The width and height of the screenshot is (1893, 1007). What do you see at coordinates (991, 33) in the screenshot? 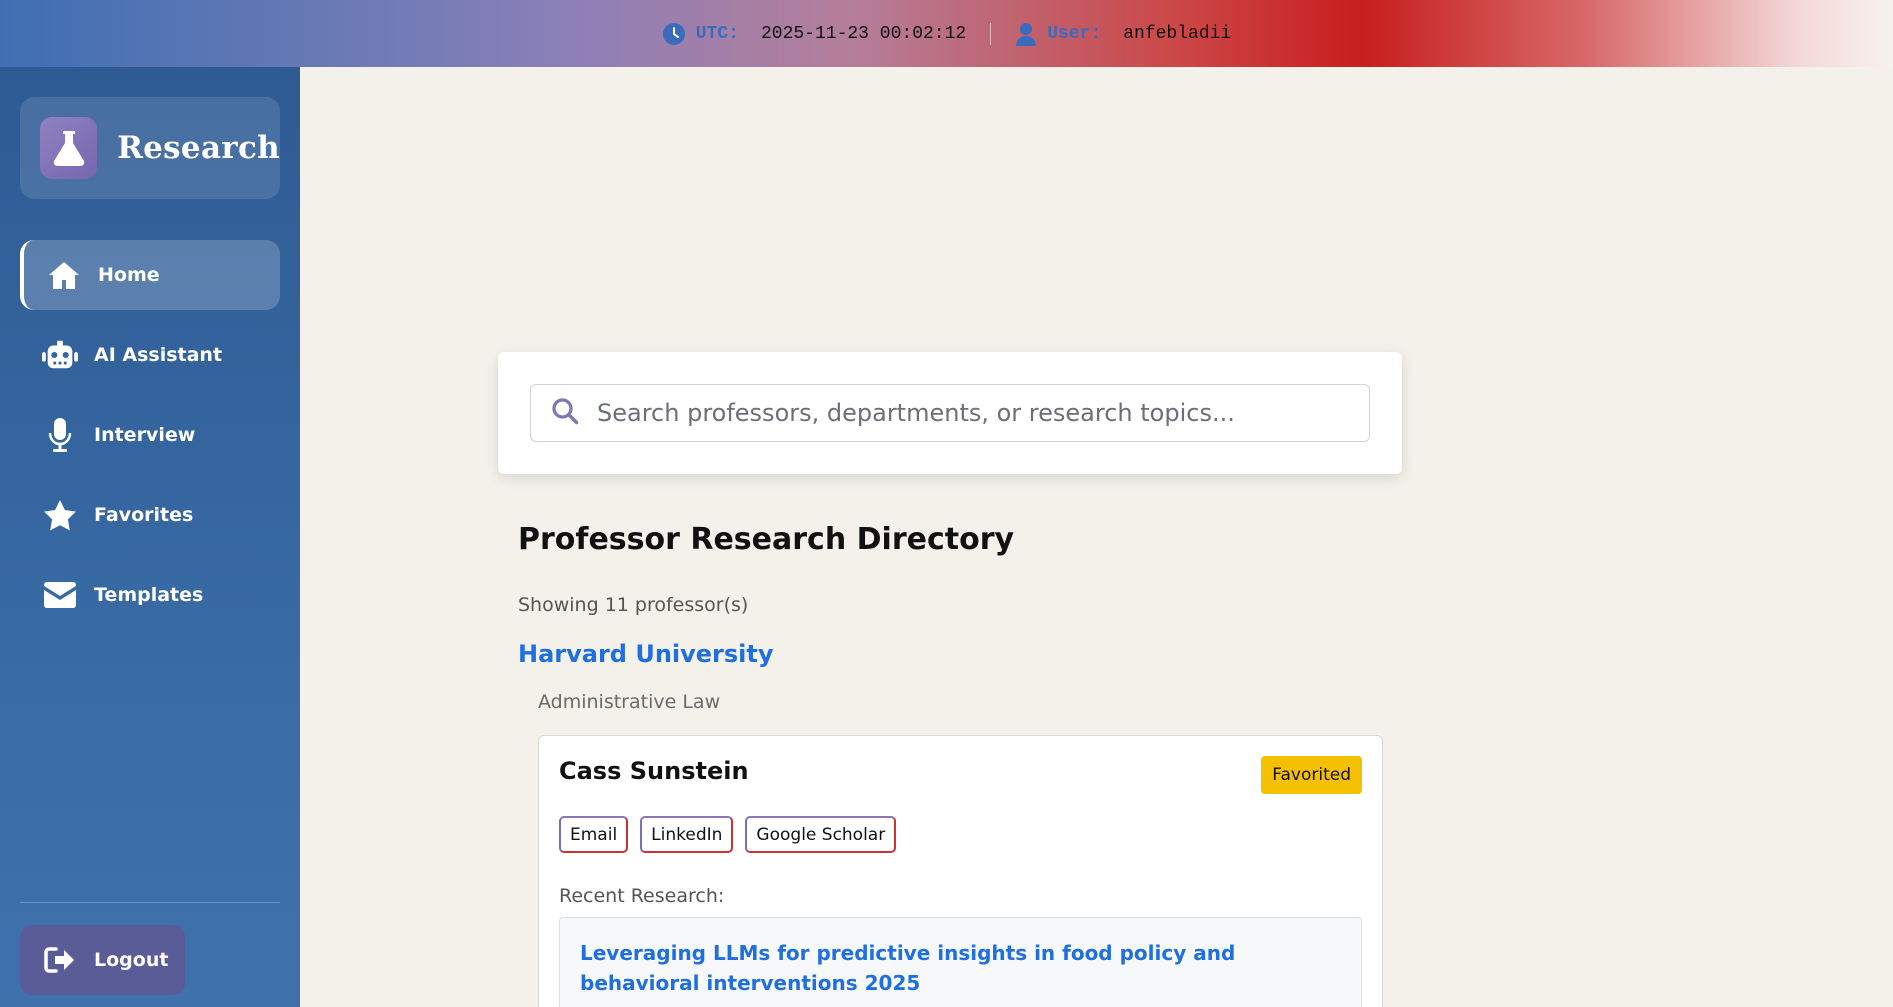
I see `topbar-divider` at bounding box center [991, 33].